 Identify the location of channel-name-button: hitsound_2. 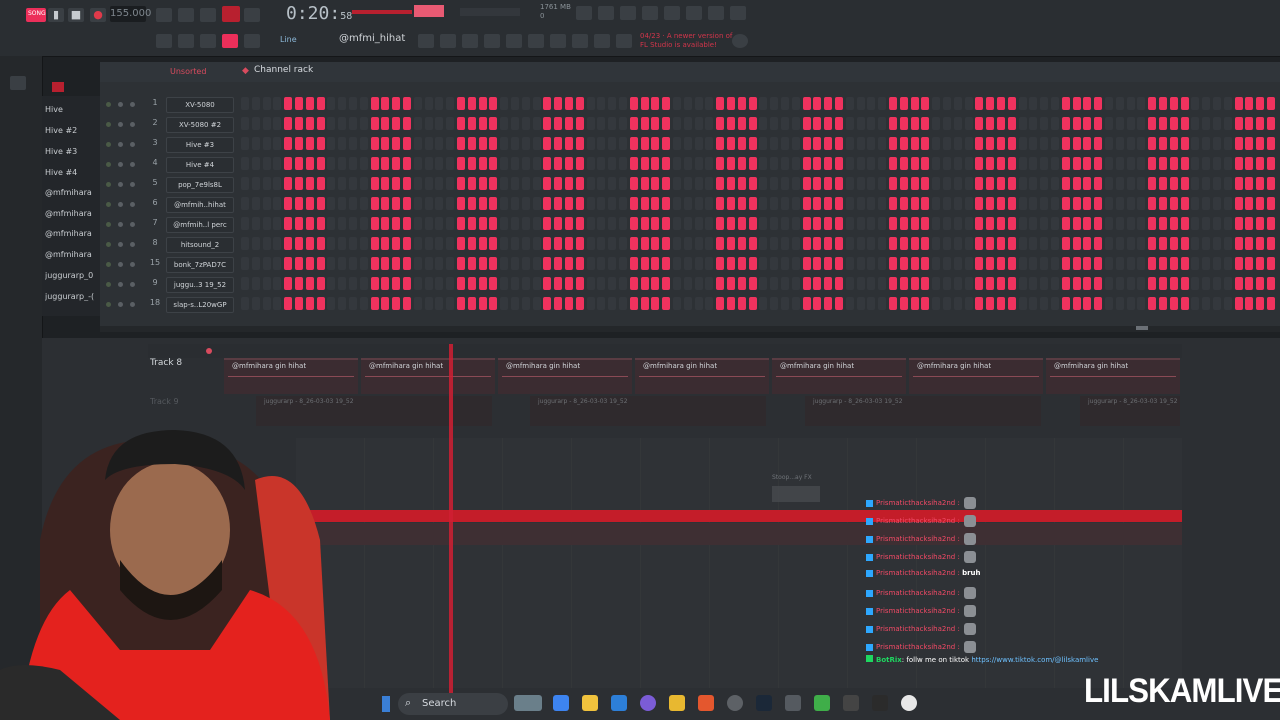
(200, 245).